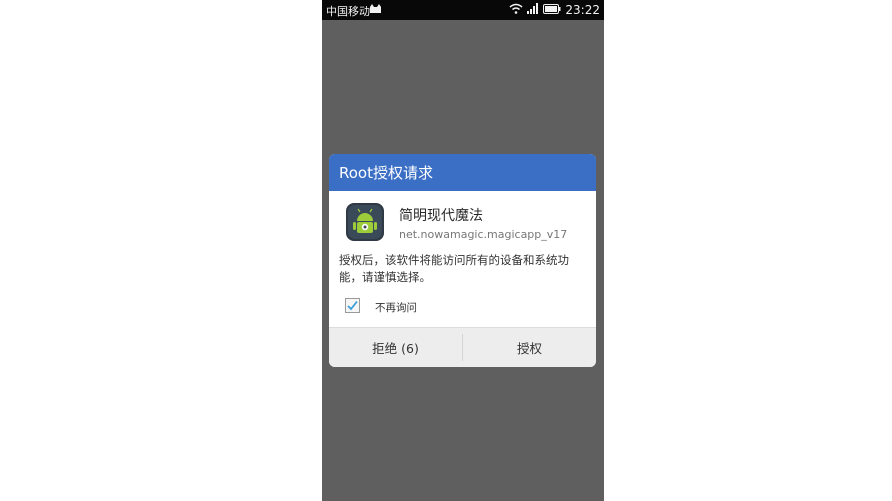 This screenshot has height=501, width=892. Describe the element at coordinates (386, 173) in the screenshot. I see `dialog-title: Root授权请求` at that location.